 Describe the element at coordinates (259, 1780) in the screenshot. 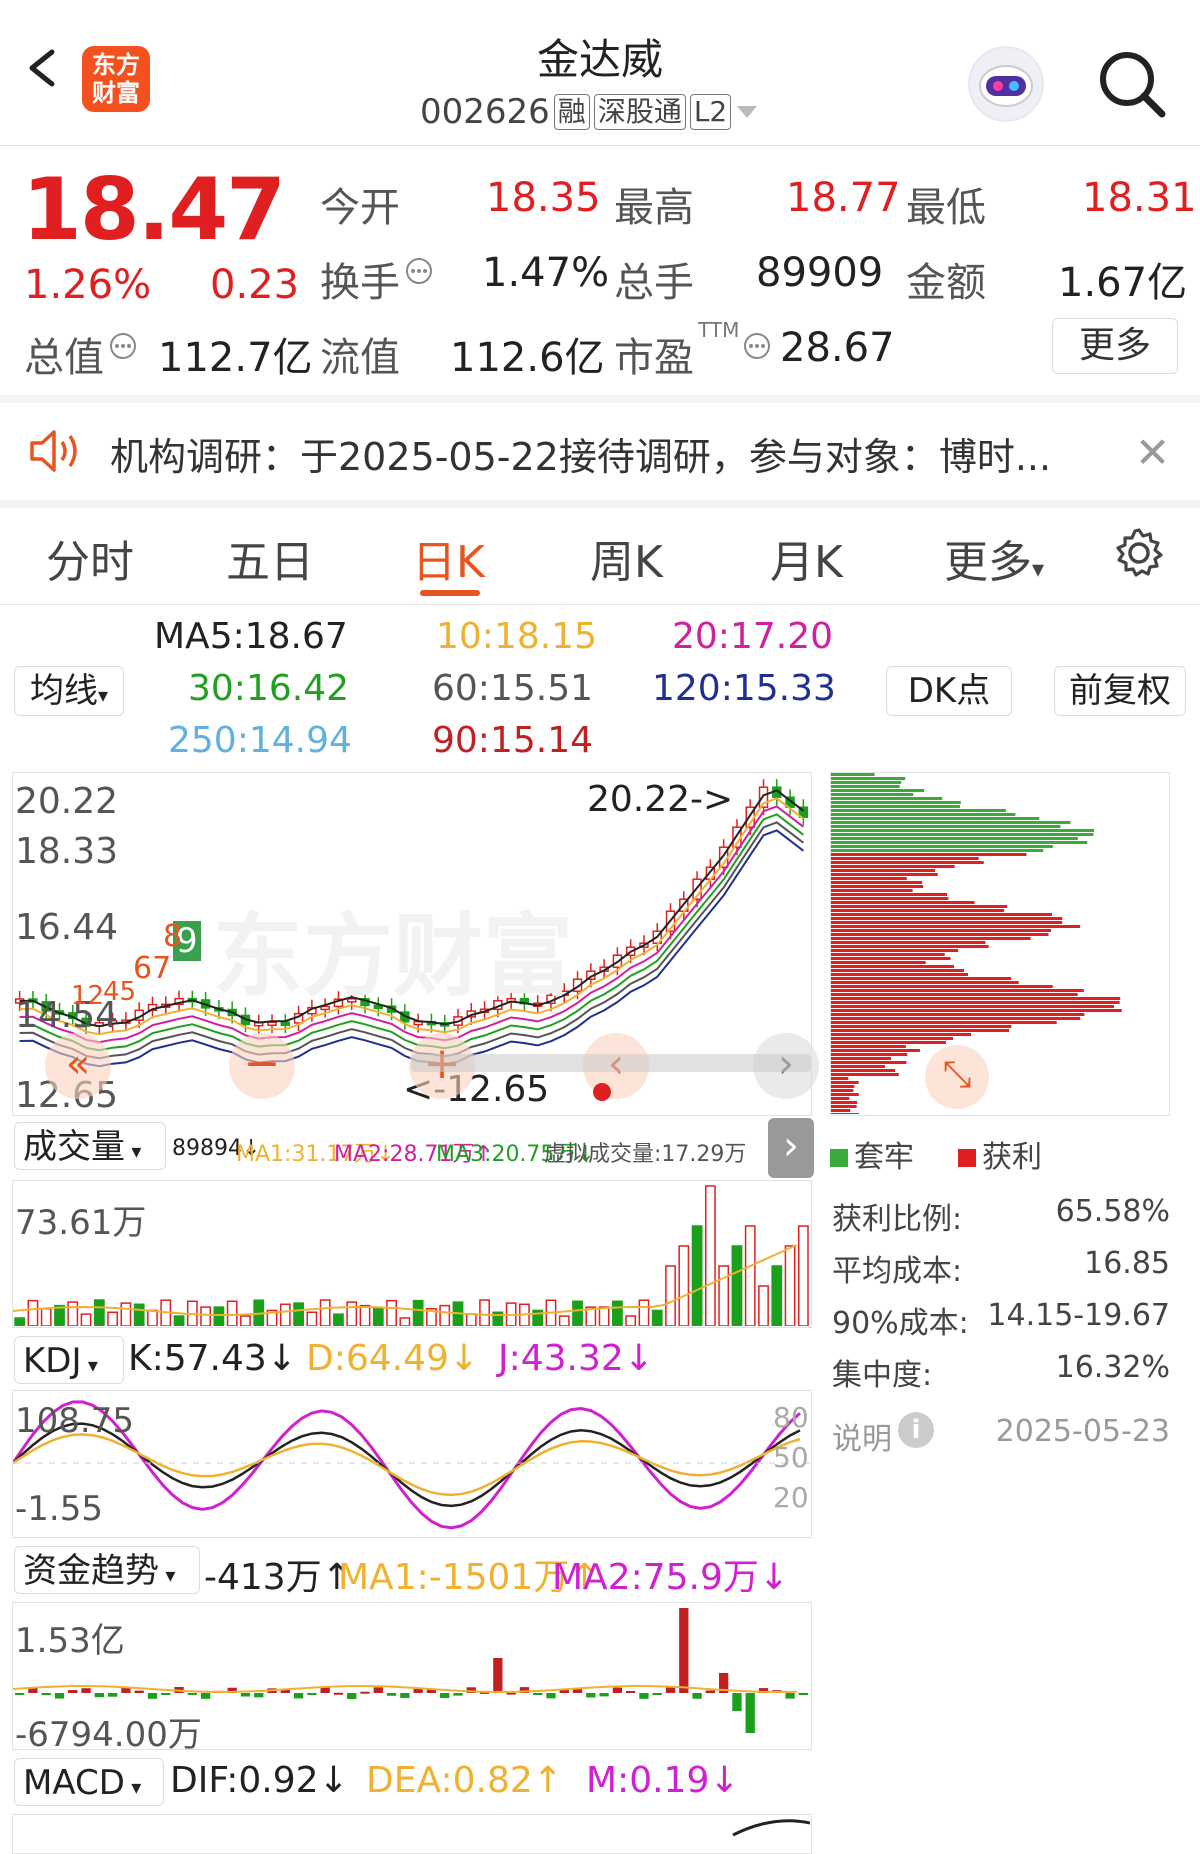

I see `macd-dif: DIF:0.92↓` at that location.